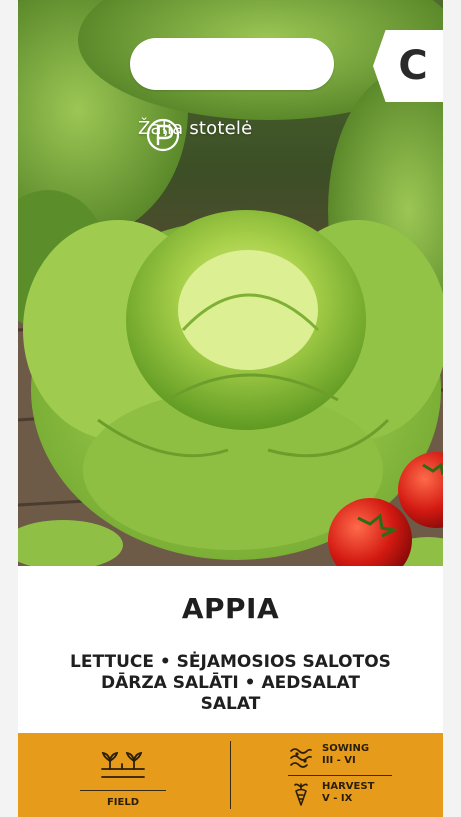 The image size is (461, 817). What do you see at coordinates (339, 760) in the screenshot?
I see `sowing-months: III - VI` at bounding box center [339, 760].